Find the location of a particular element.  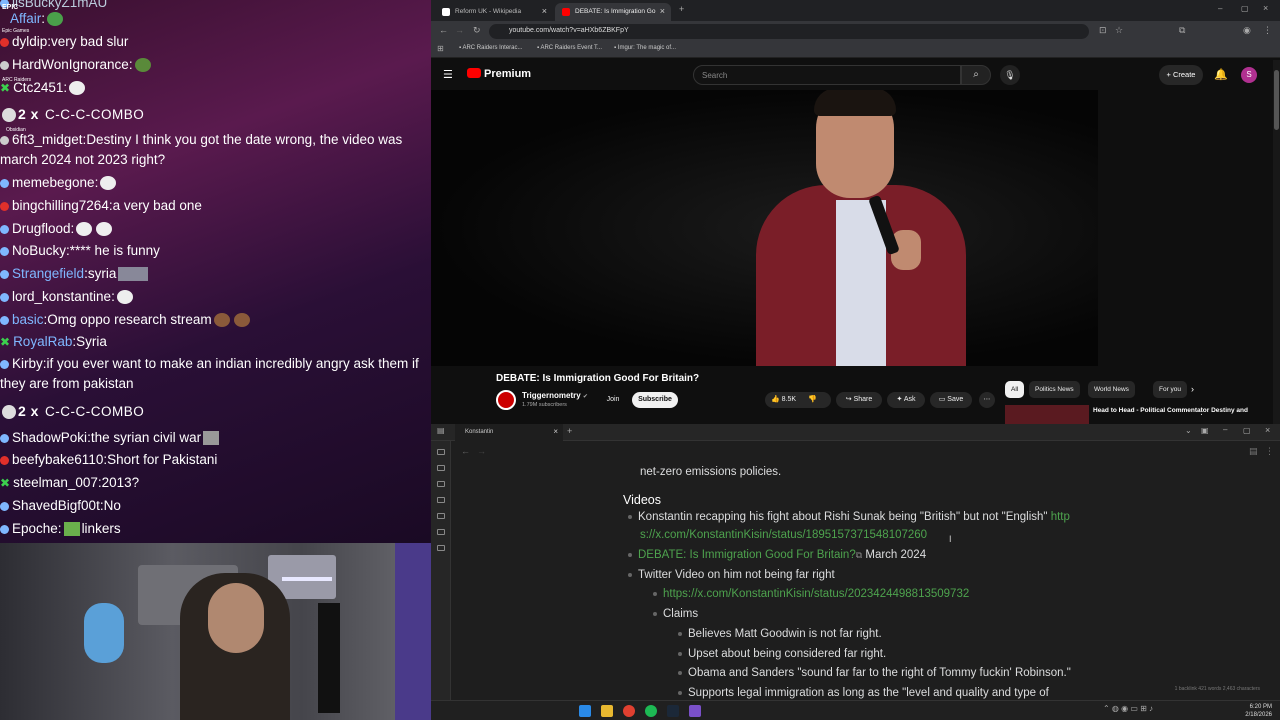

chat-username: 6ft3_midget is located at coordinates (47, 139).